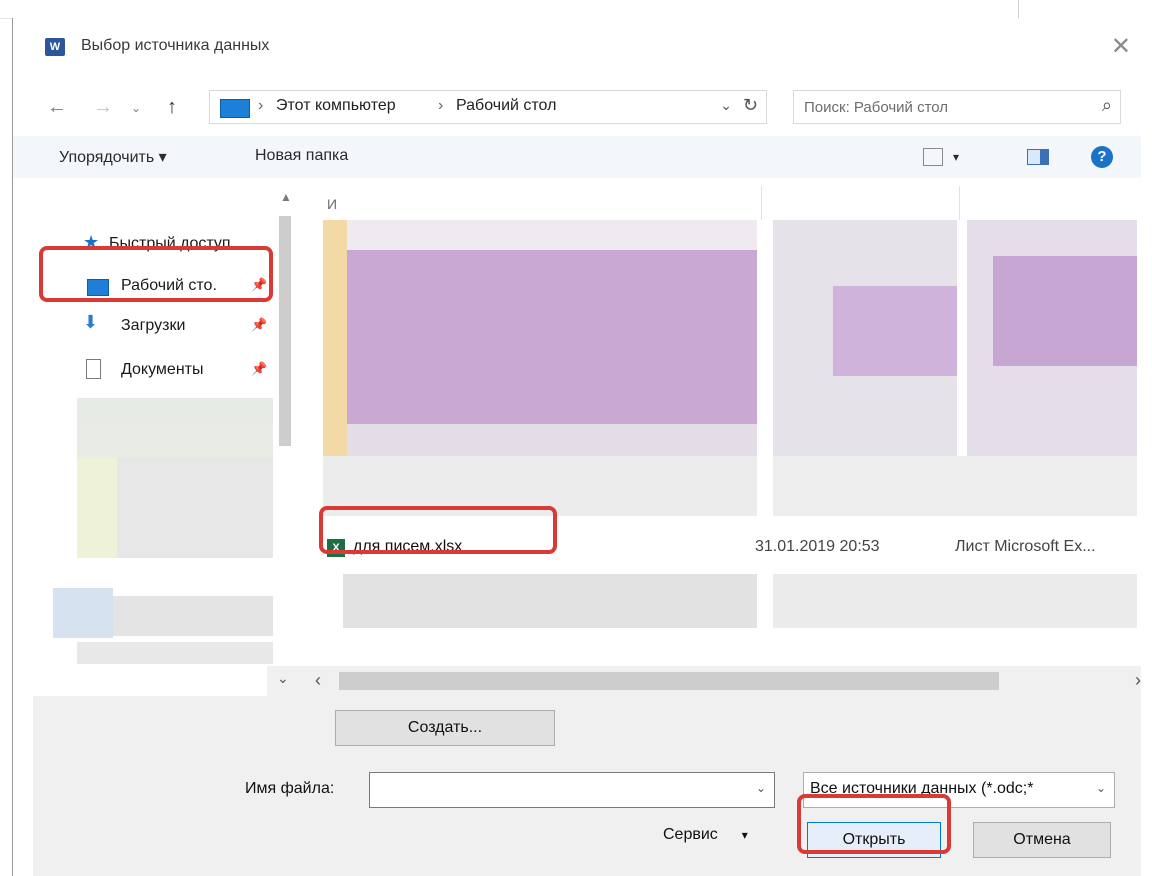  I want to click on nav-item-desktop: Рабочий сто. 📌, so click(155, 287).